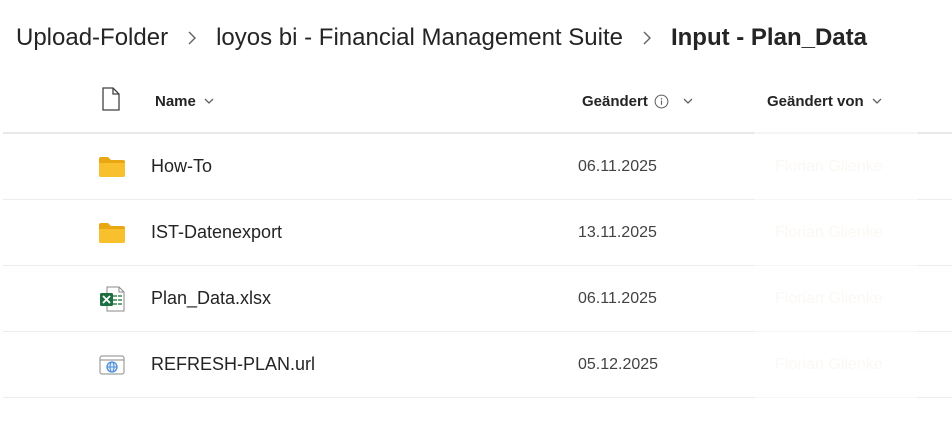 The image size is (952, 422). I want to click on name-column-header: Name, so click(184, 101).